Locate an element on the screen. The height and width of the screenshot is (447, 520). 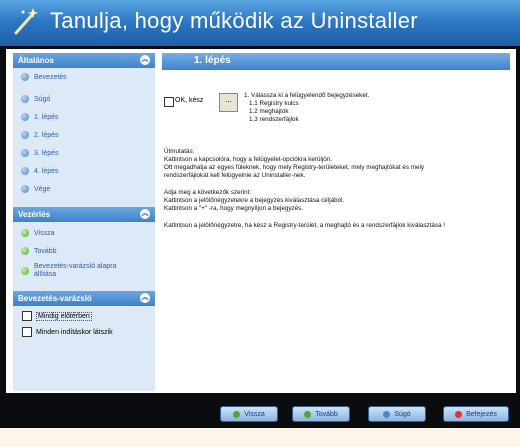
control-panel-title: Vezérlés is located at coordinates (34, 214).